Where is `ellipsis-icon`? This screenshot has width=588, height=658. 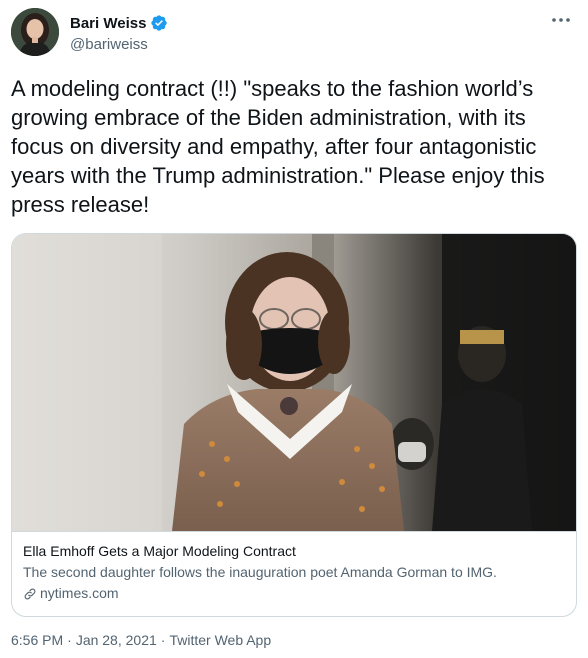 ellipsis-icon is located at coordinates (561, 20).